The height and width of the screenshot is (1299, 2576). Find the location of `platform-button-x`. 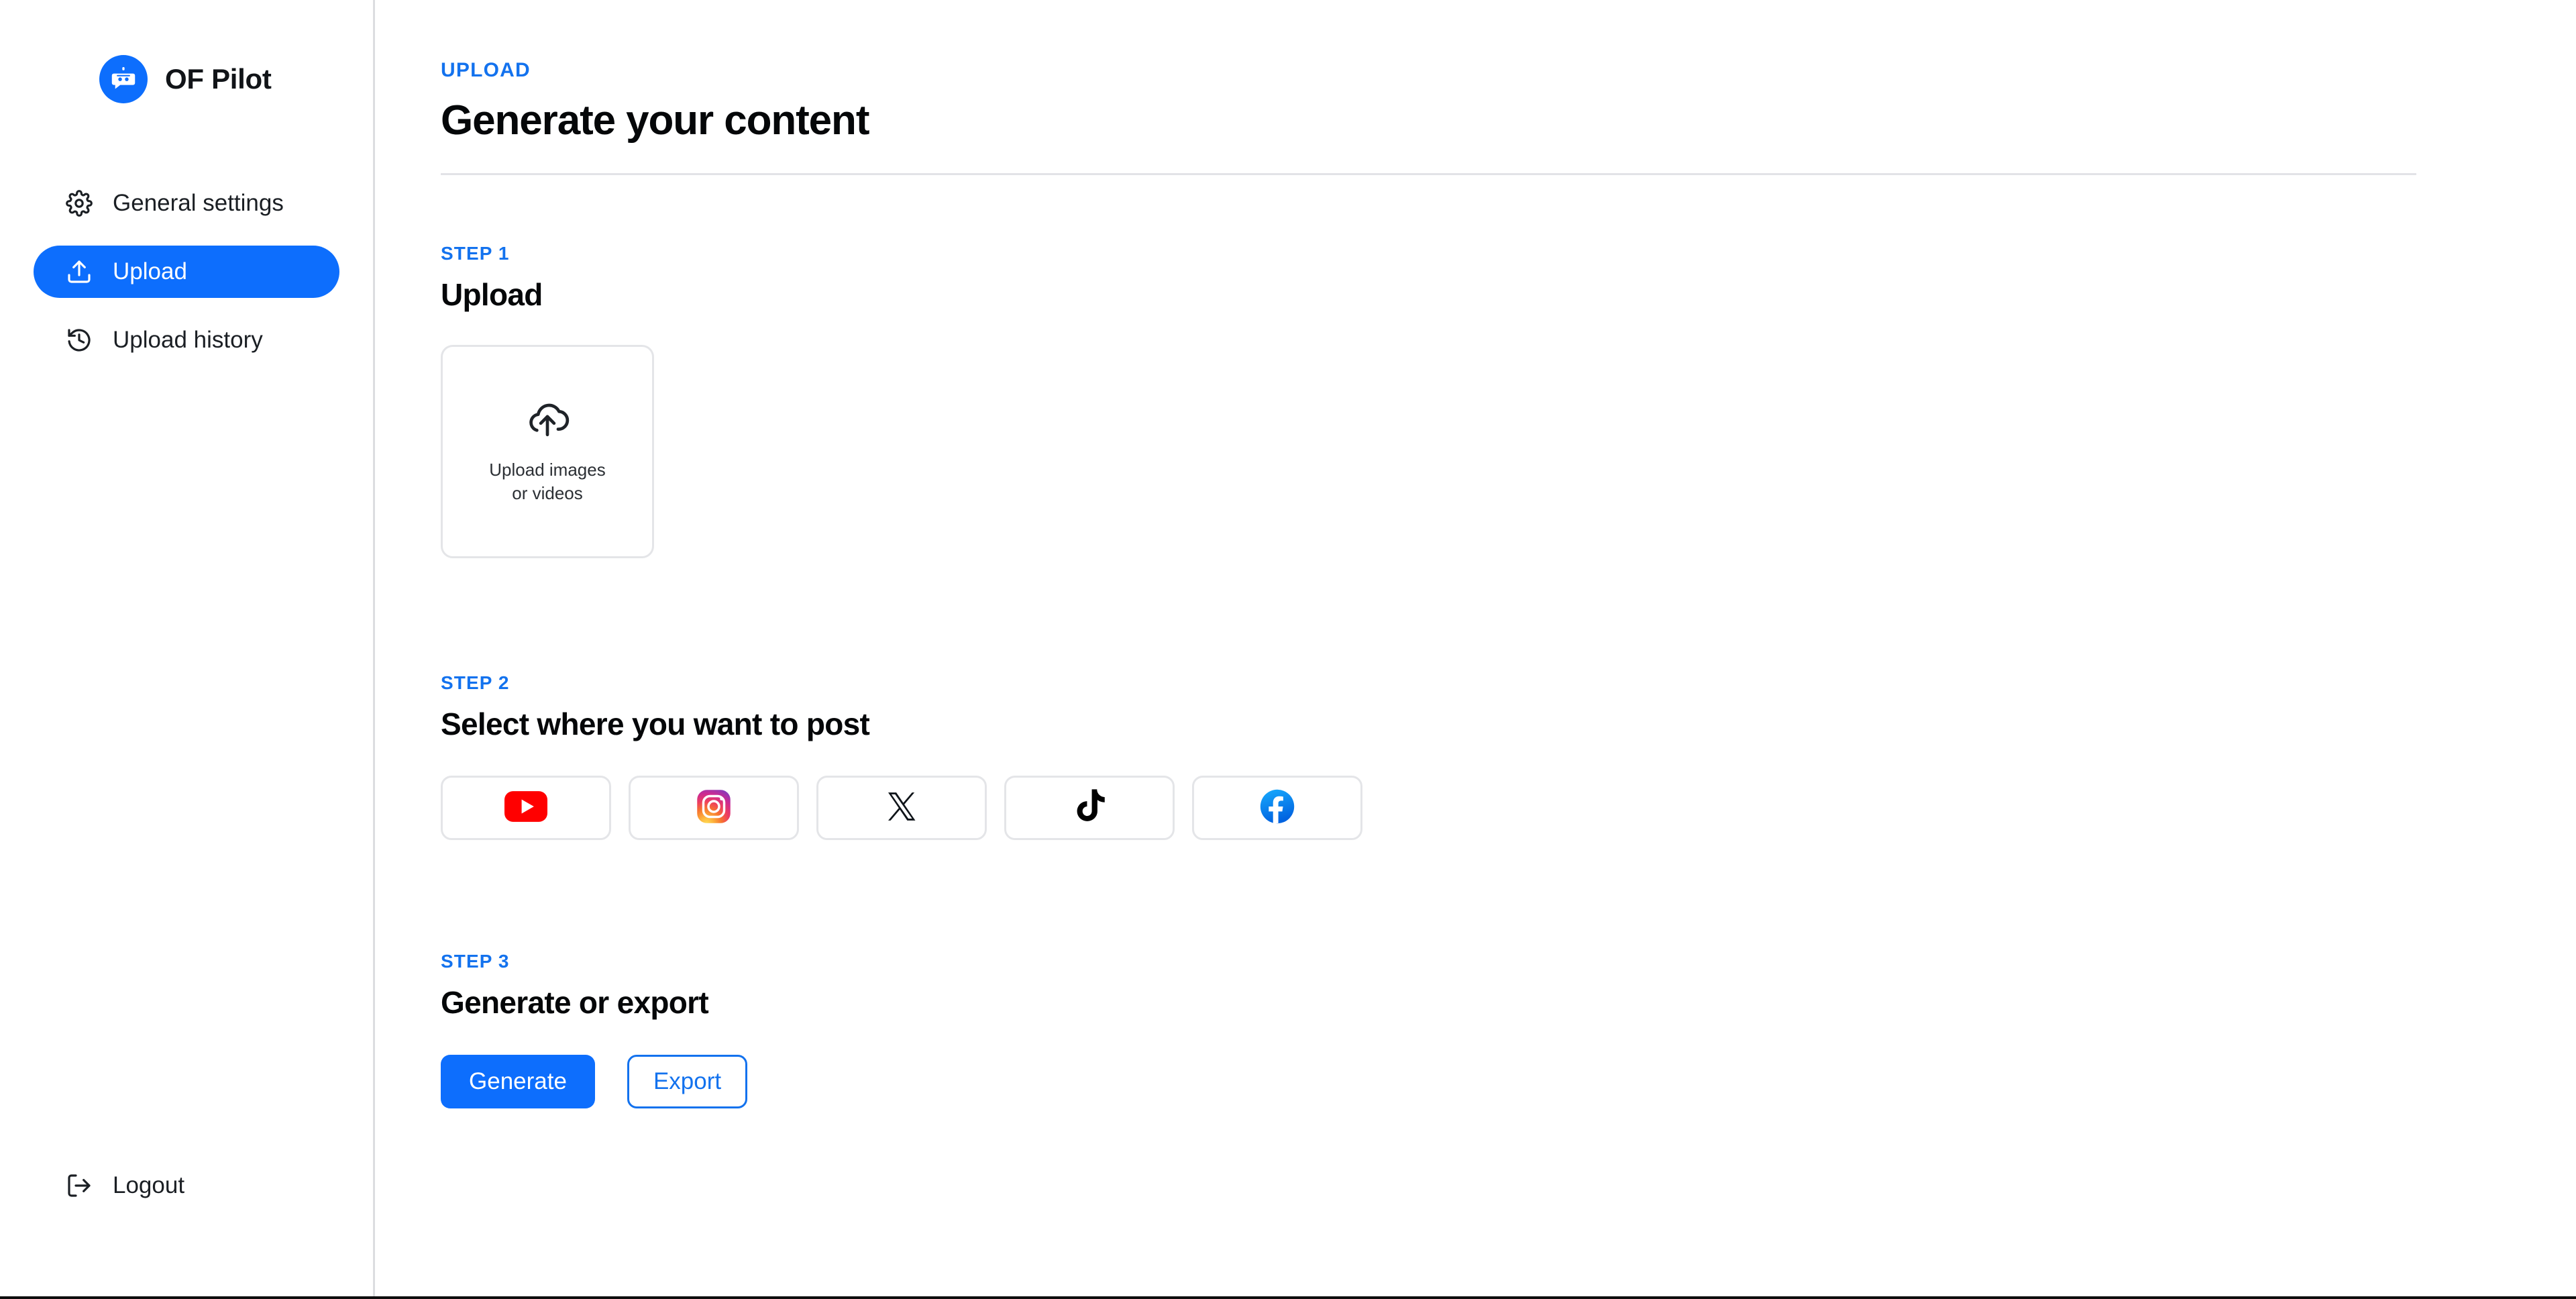

platform-button-x is located at coordinates (901, 808).